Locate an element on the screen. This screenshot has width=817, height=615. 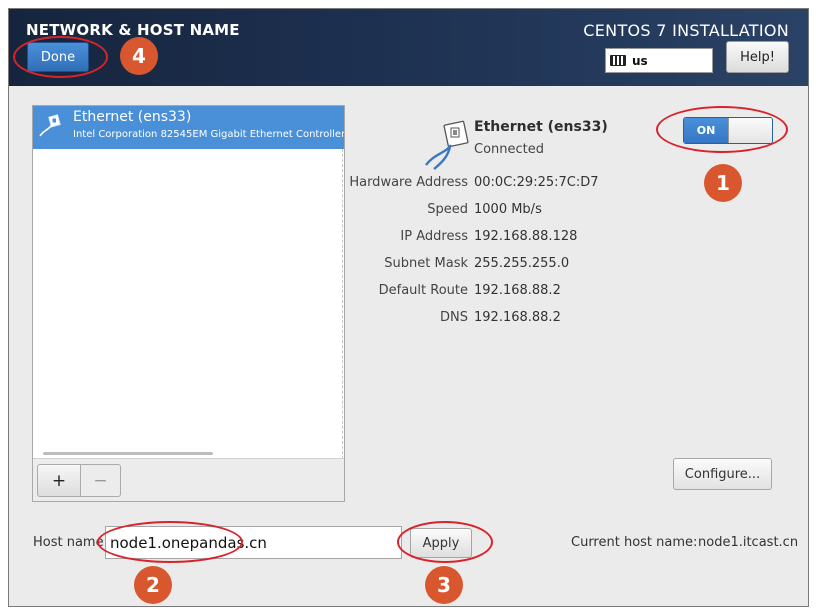
detail-label-hardware-address: Hardware Address is located at coordinates (408, 182).